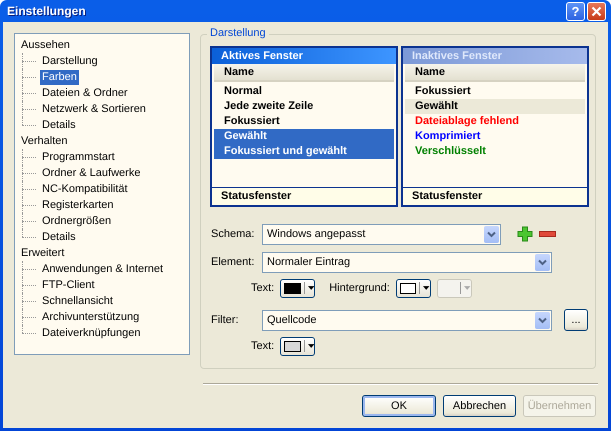  Describe the element at coordinates (407, 262) in the screenshot. I see `element-dropdown: Normaler Eintrag` at that location.